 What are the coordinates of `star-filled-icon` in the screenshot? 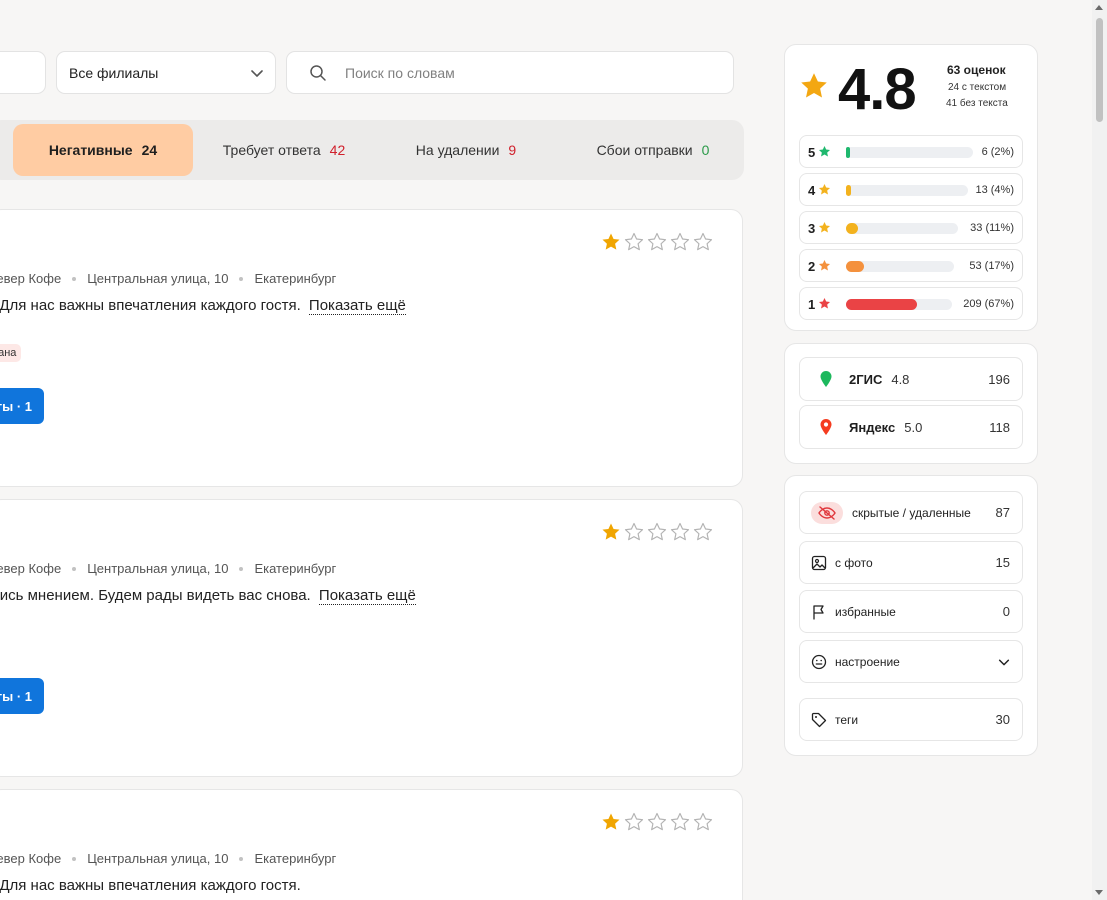 It's located at (611, 241).